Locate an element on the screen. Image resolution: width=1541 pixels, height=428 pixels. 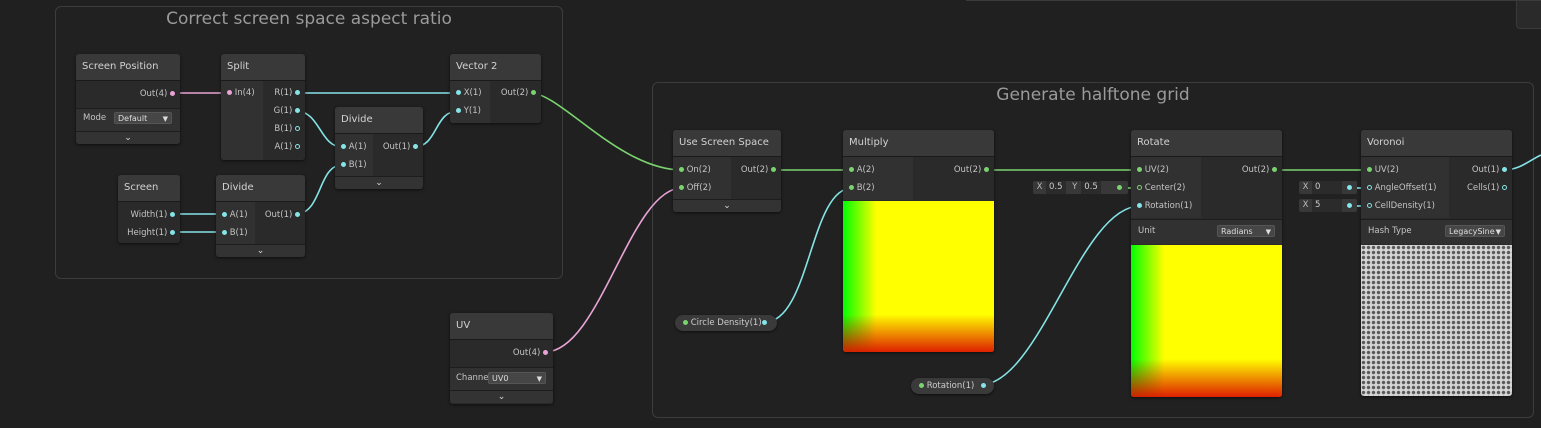
unit-label: Unit is located at coordinates (1147, 231).